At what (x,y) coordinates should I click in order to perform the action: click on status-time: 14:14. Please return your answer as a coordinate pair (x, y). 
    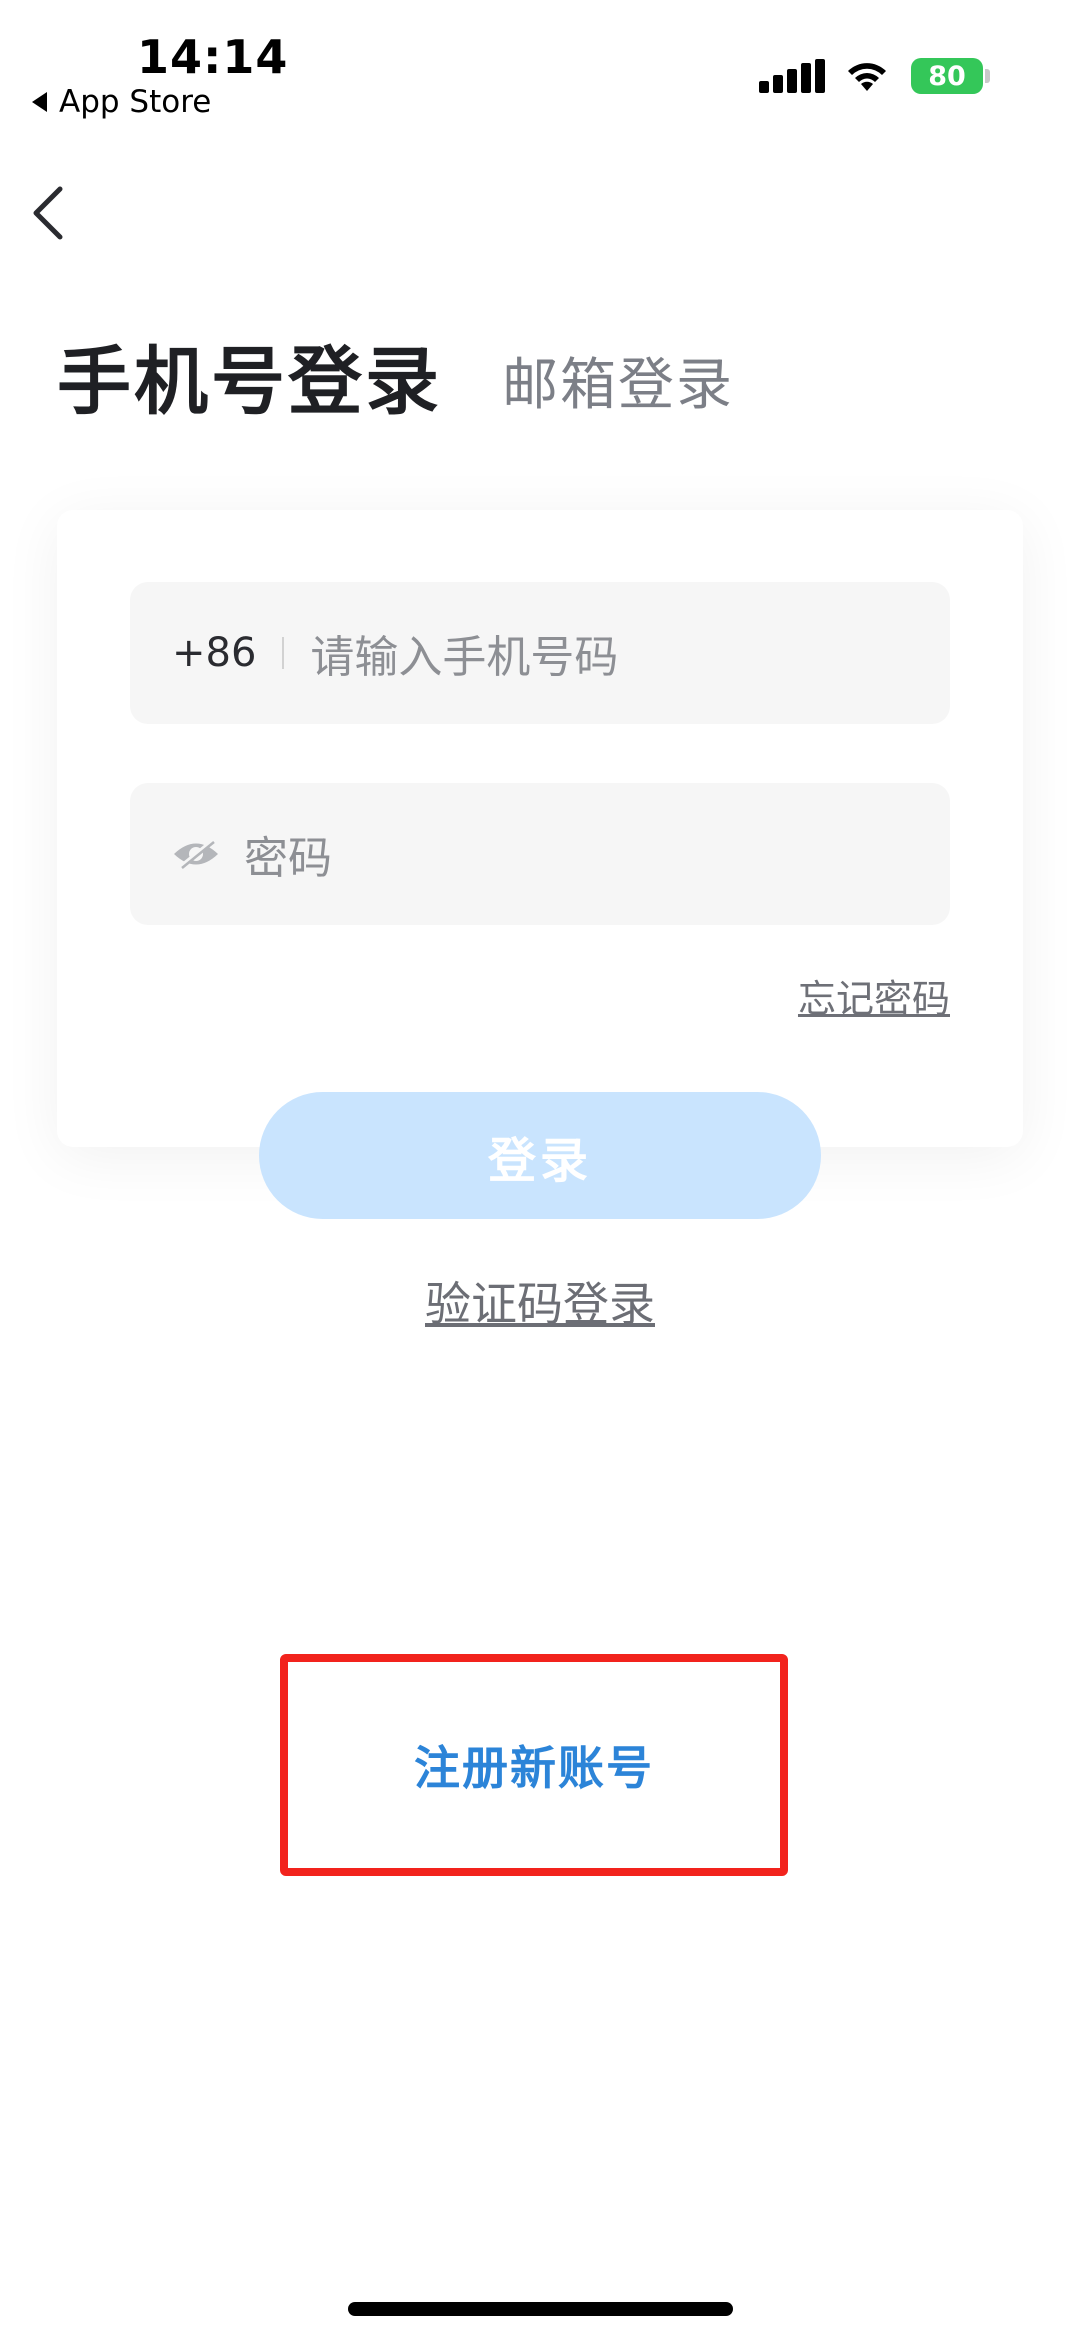
    Looking at the image, I should click on (213, 57).